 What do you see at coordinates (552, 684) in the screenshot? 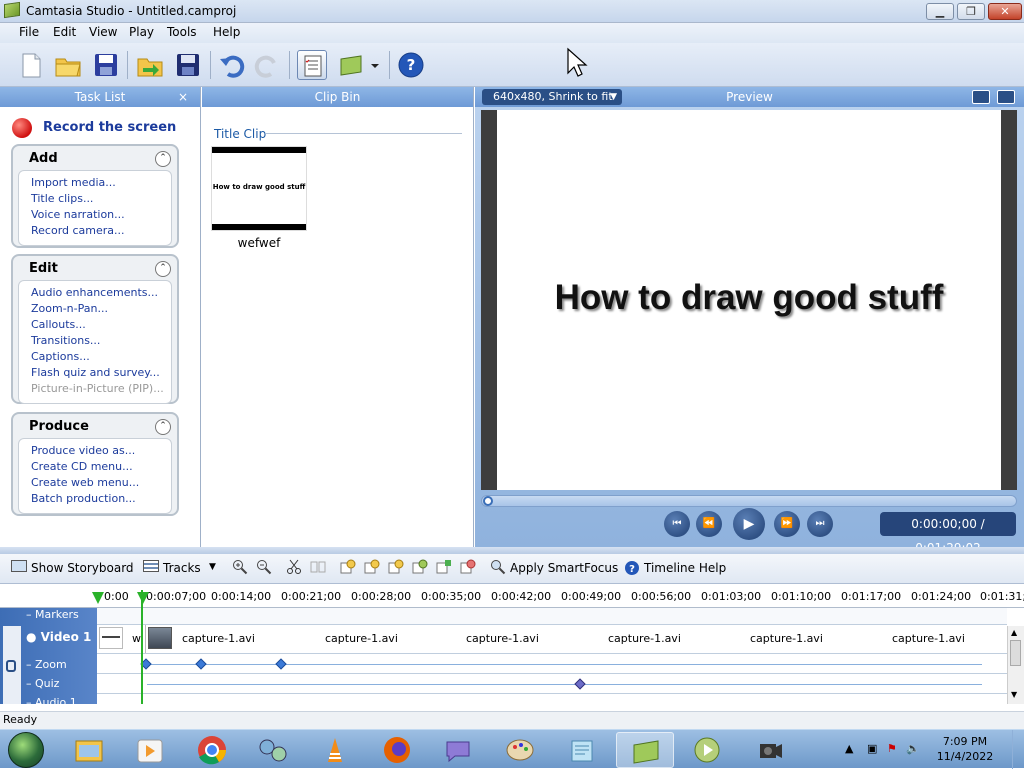
I see `quiz-row` at bounding box center [552, 684].